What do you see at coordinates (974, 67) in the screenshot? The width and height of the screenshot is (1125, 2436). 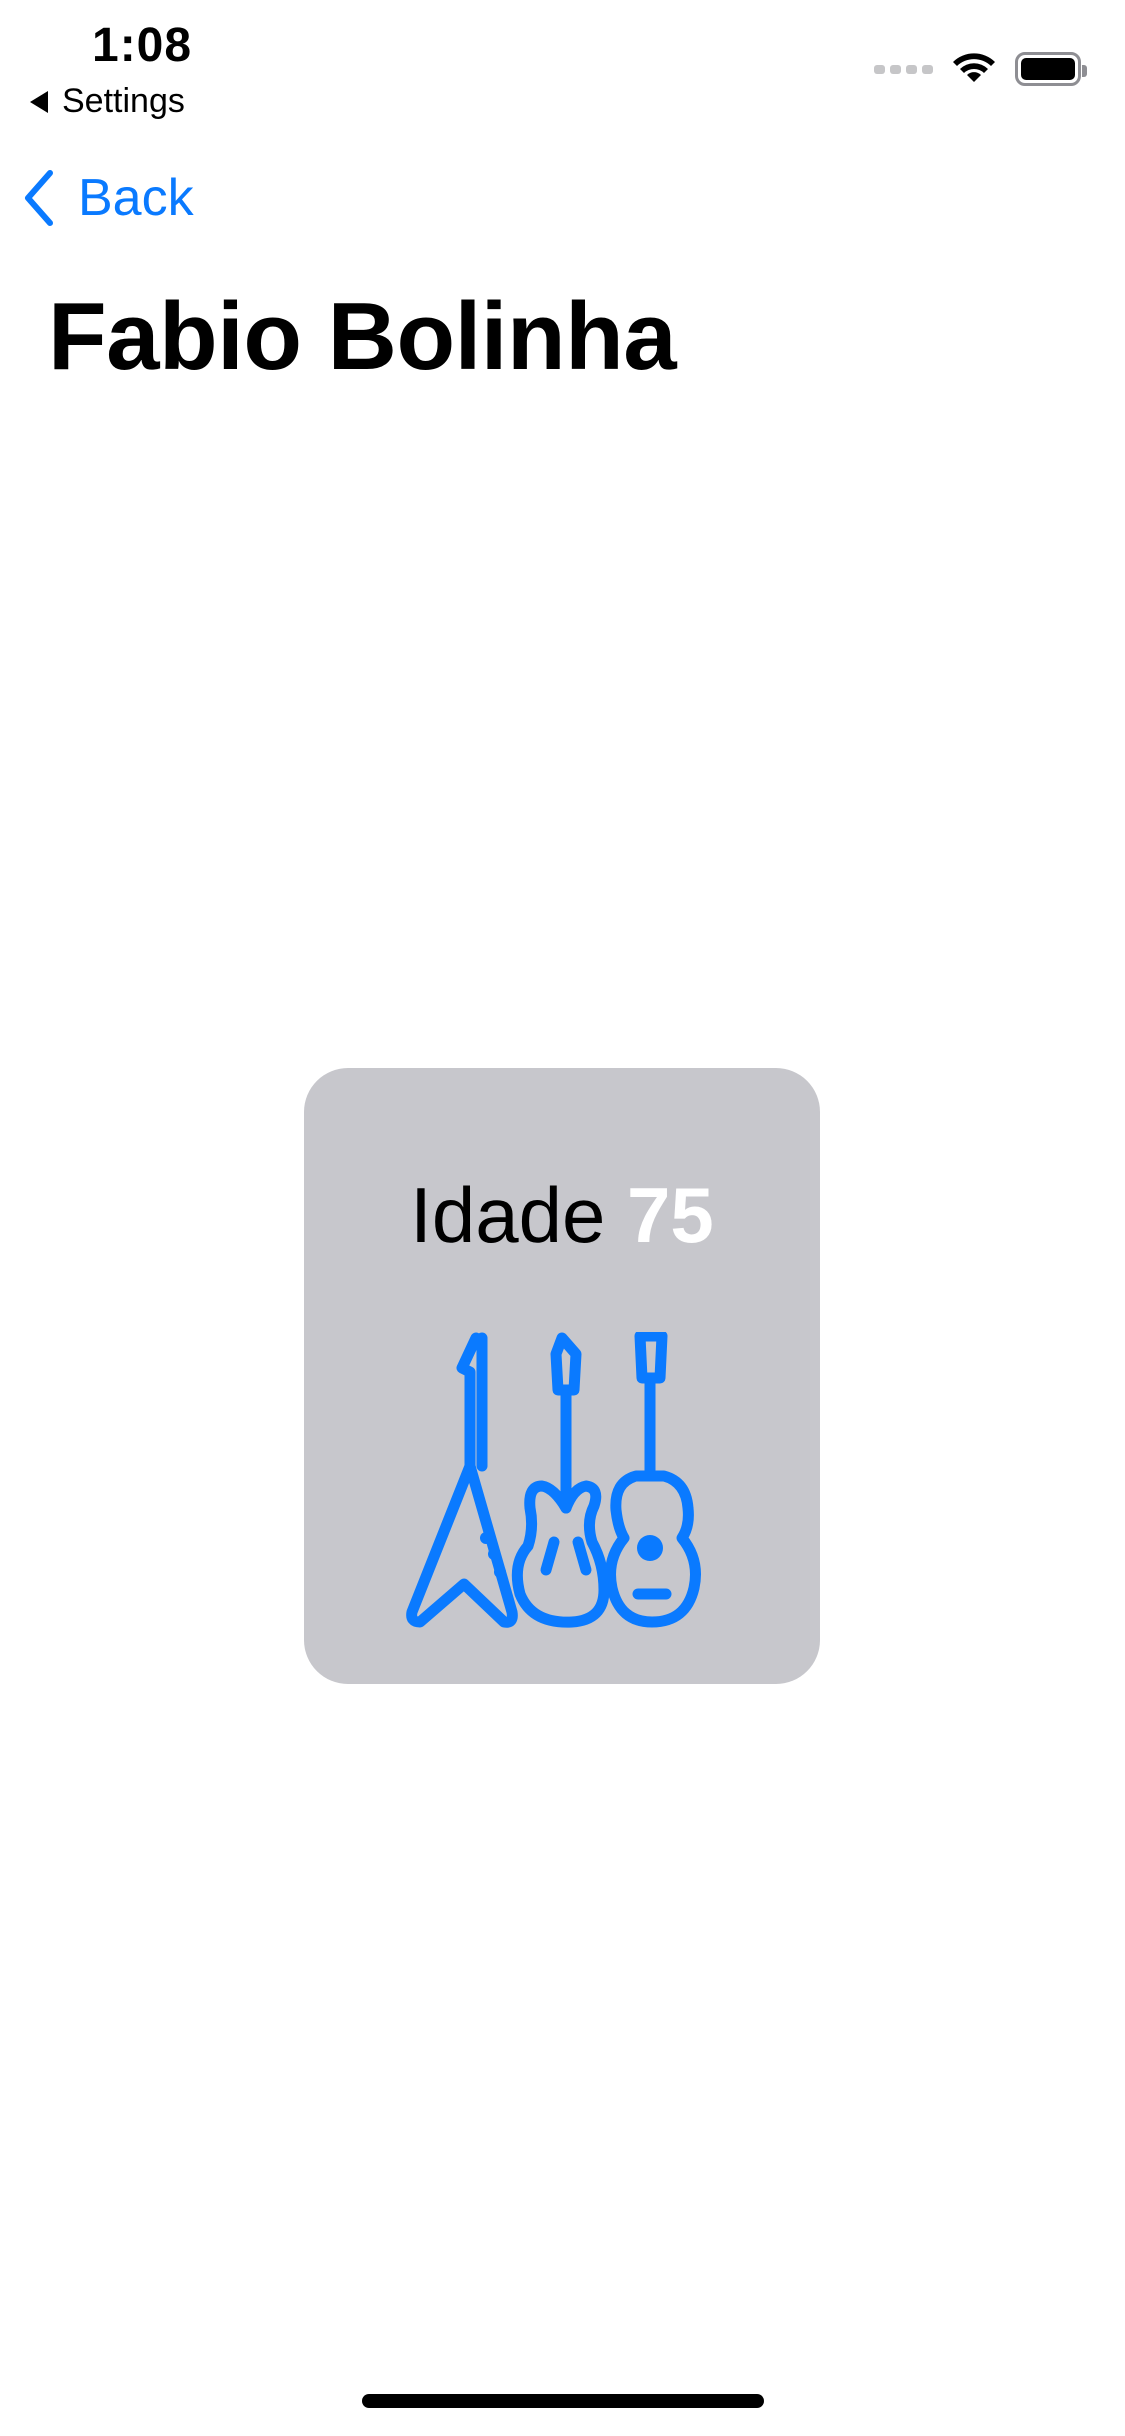 I see `wifi-icon` at bounding box center [974, 67].